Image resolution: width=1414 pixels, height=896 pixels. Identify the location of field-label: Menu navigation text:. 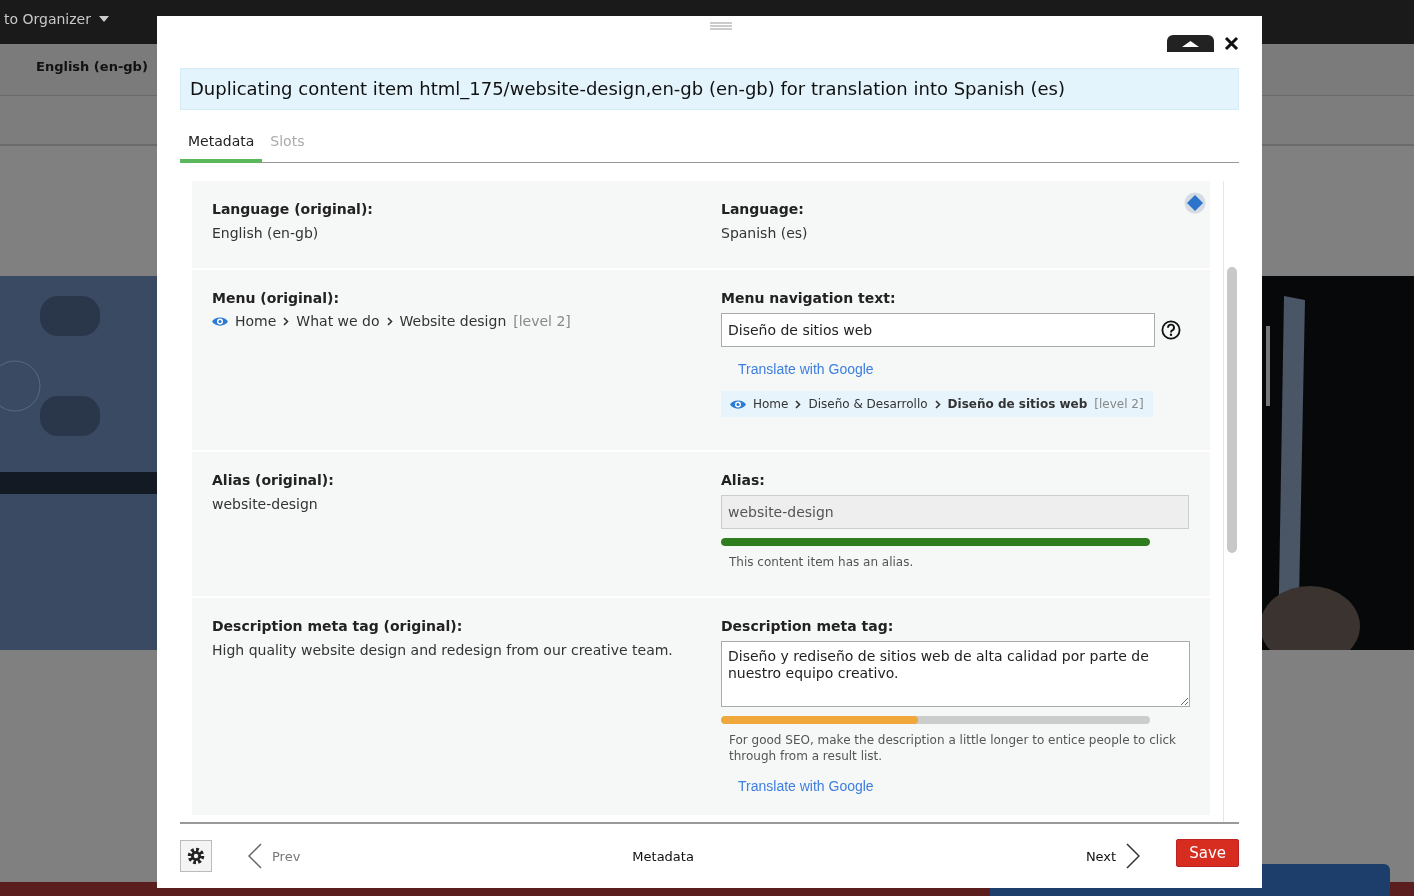
(809, 298).